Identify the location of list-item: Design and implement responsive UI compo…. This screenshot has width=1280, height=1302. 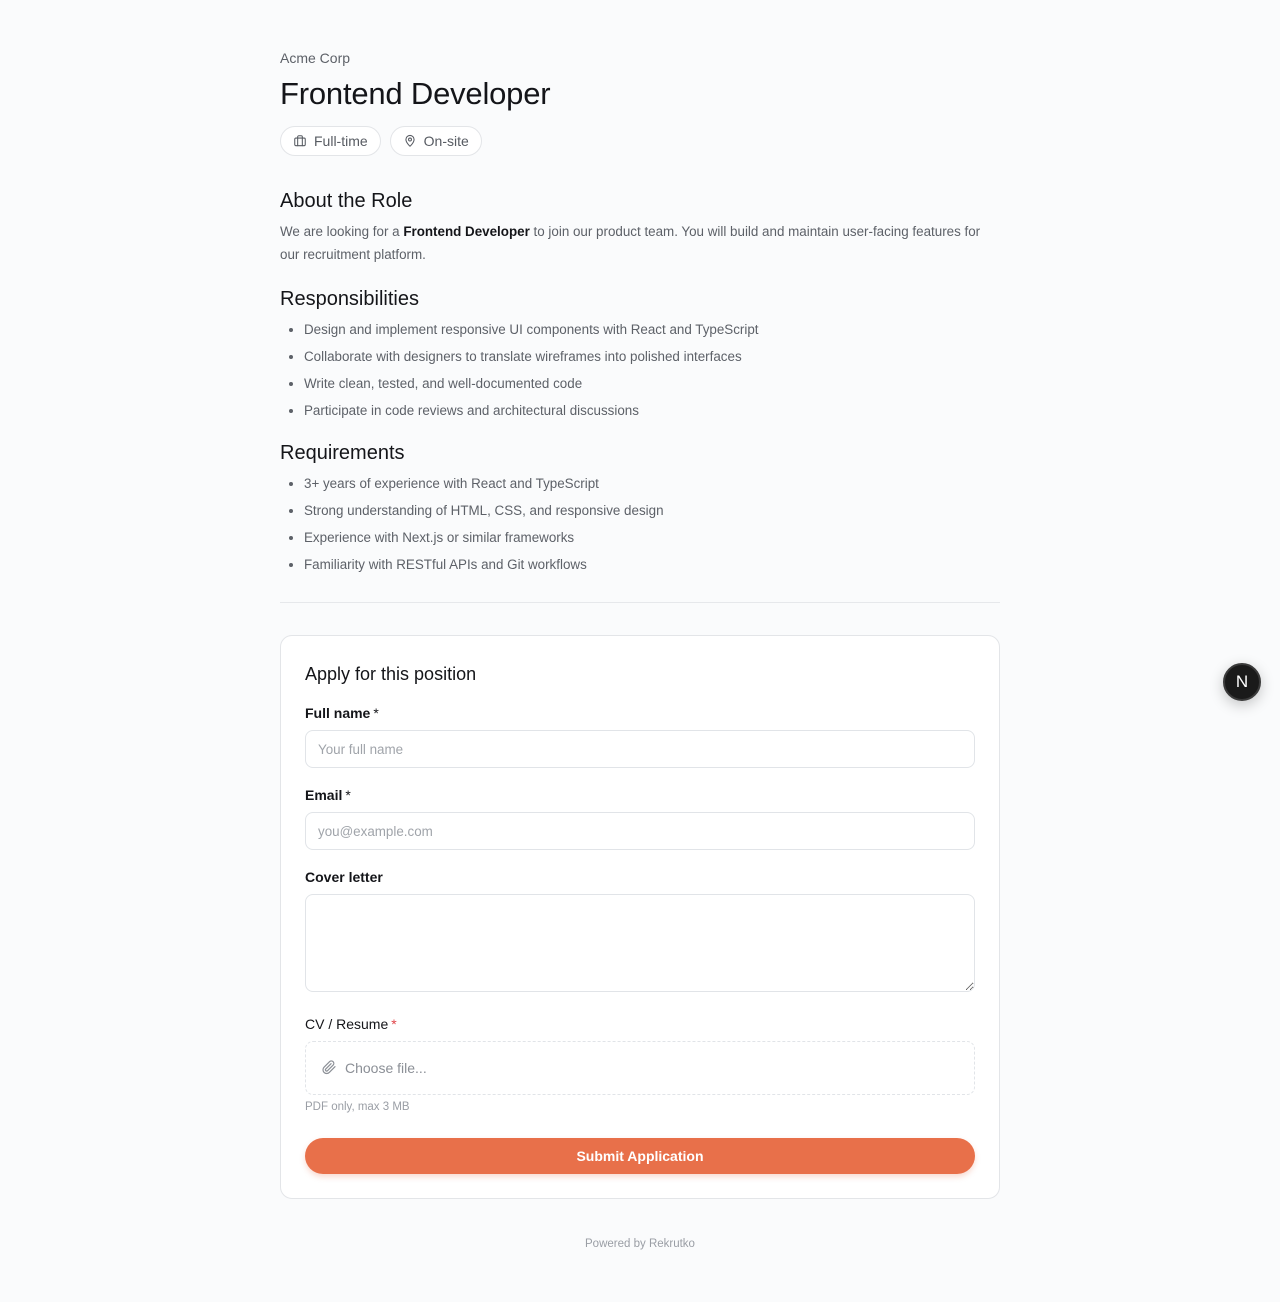
(640, 329).